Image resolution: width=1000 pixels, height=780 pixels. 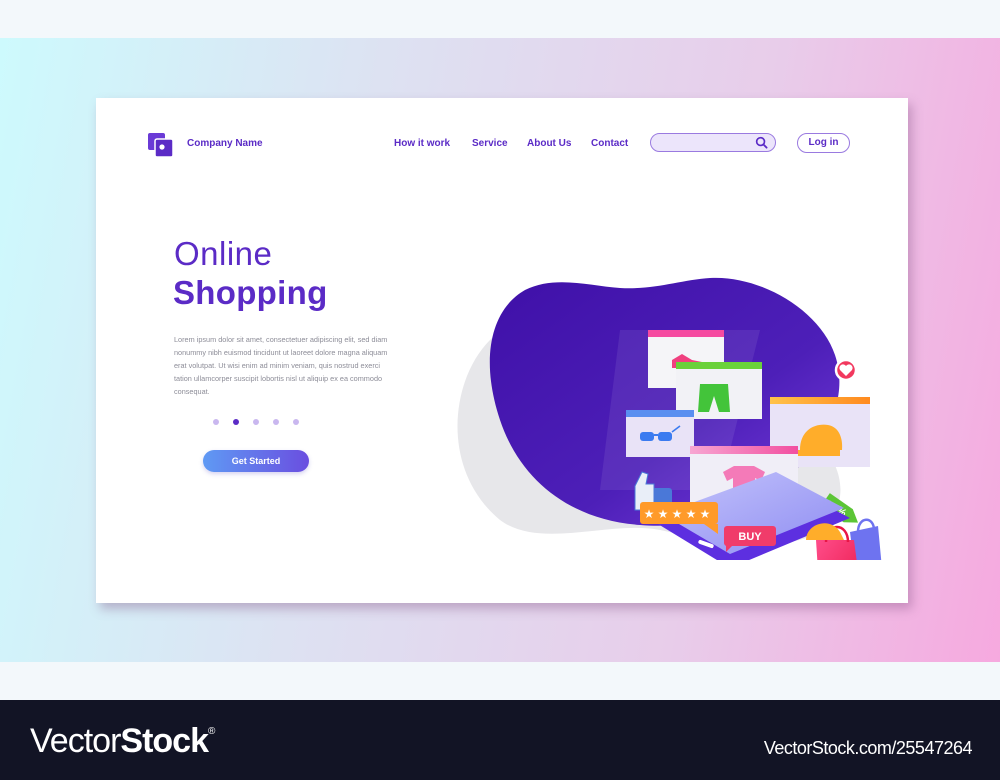 I want to click on logo-bold-text: Stock, so click(x=164, y=741).